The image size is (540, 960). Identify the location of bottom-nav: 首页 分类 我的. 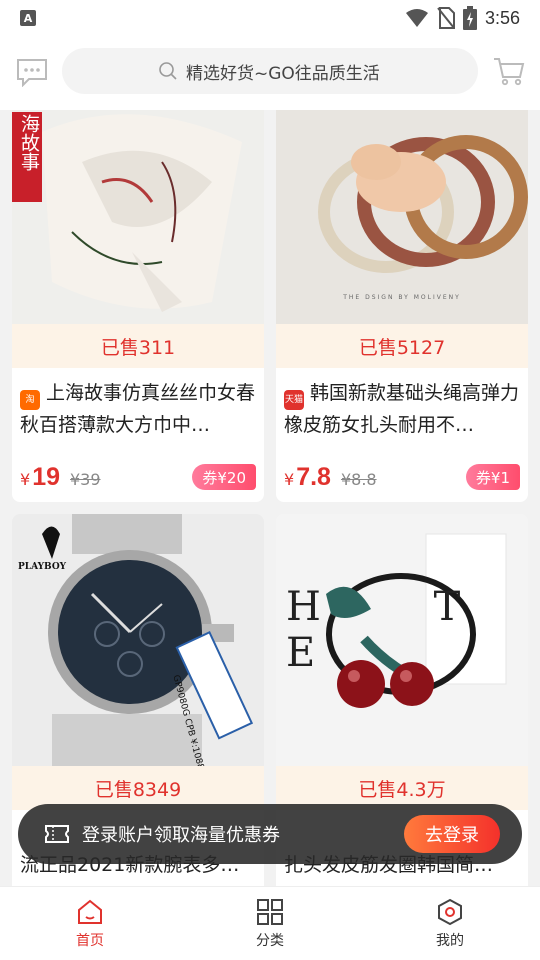
(270, 923).